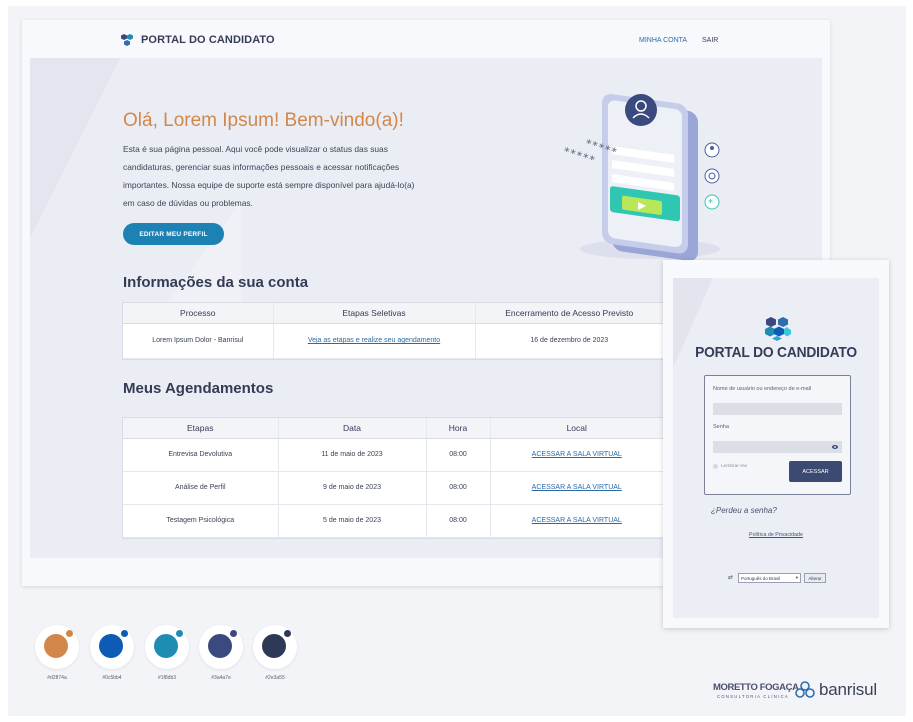 The height and width of the screenshot is (722, 913). What do you see at coordinates (198, 341) in the screenshot?
I see `process-name: Lorem Ipsum Dolor - Banrisul` at bounding box center [198, 341].